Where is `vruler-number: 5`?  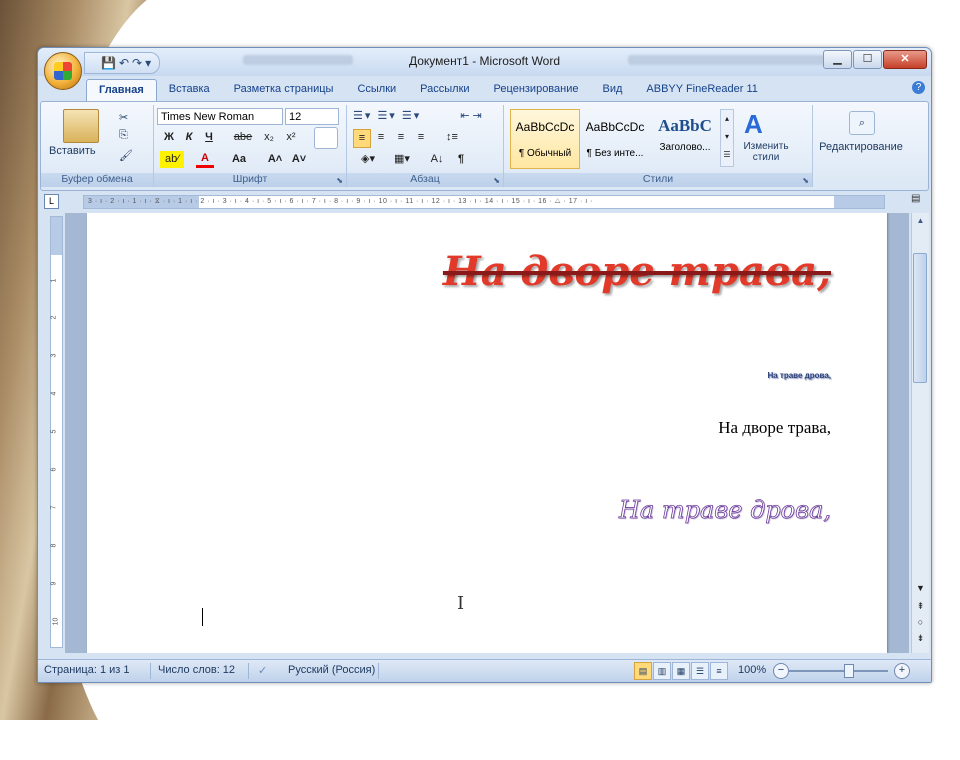
vruler-number: 5 is located at coordinates (54, 431).